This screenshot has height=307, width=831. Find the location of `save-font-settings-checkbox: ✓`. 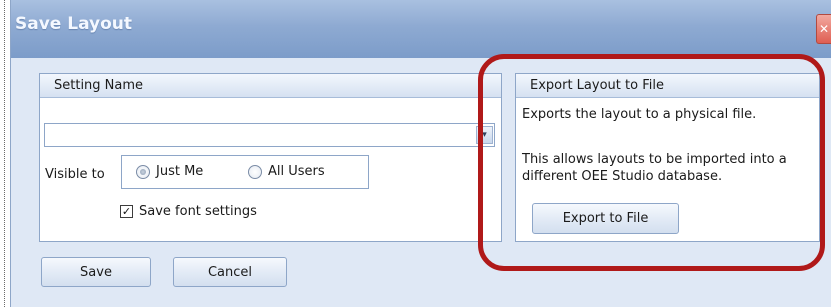

save-font-settings-checkbox: ✓ is located at coordinates (126, 211).